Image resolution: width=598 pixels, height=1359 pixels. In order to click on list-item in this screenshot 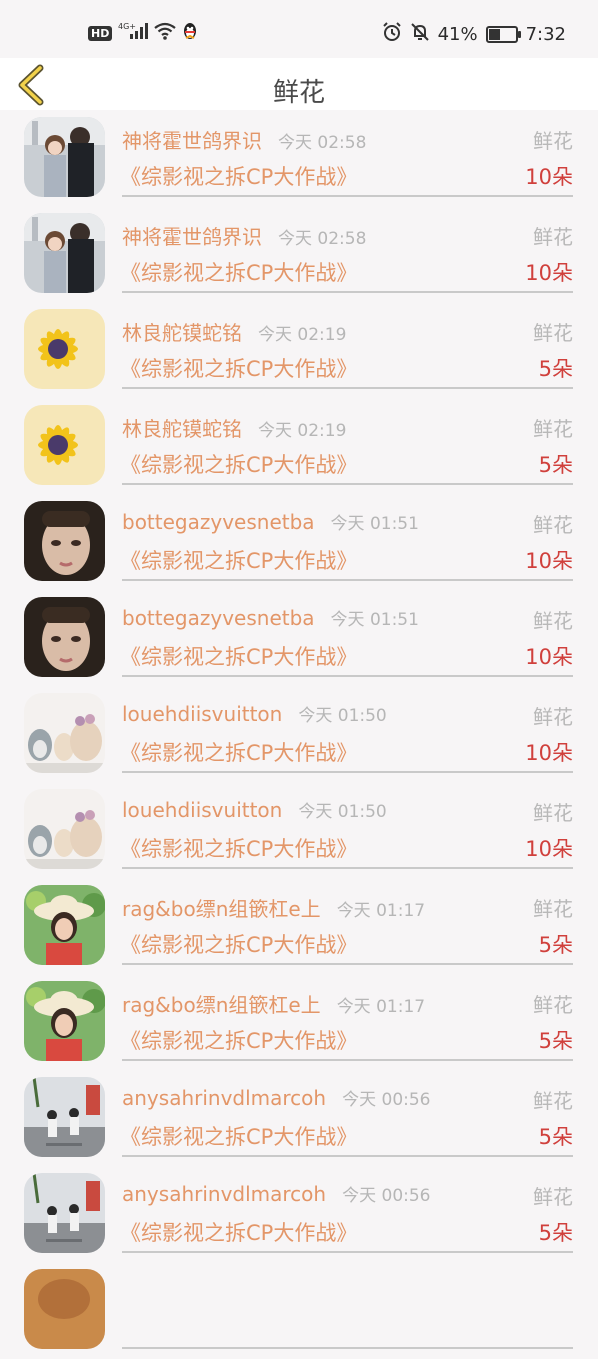, I will do `click(299, 1311)`.